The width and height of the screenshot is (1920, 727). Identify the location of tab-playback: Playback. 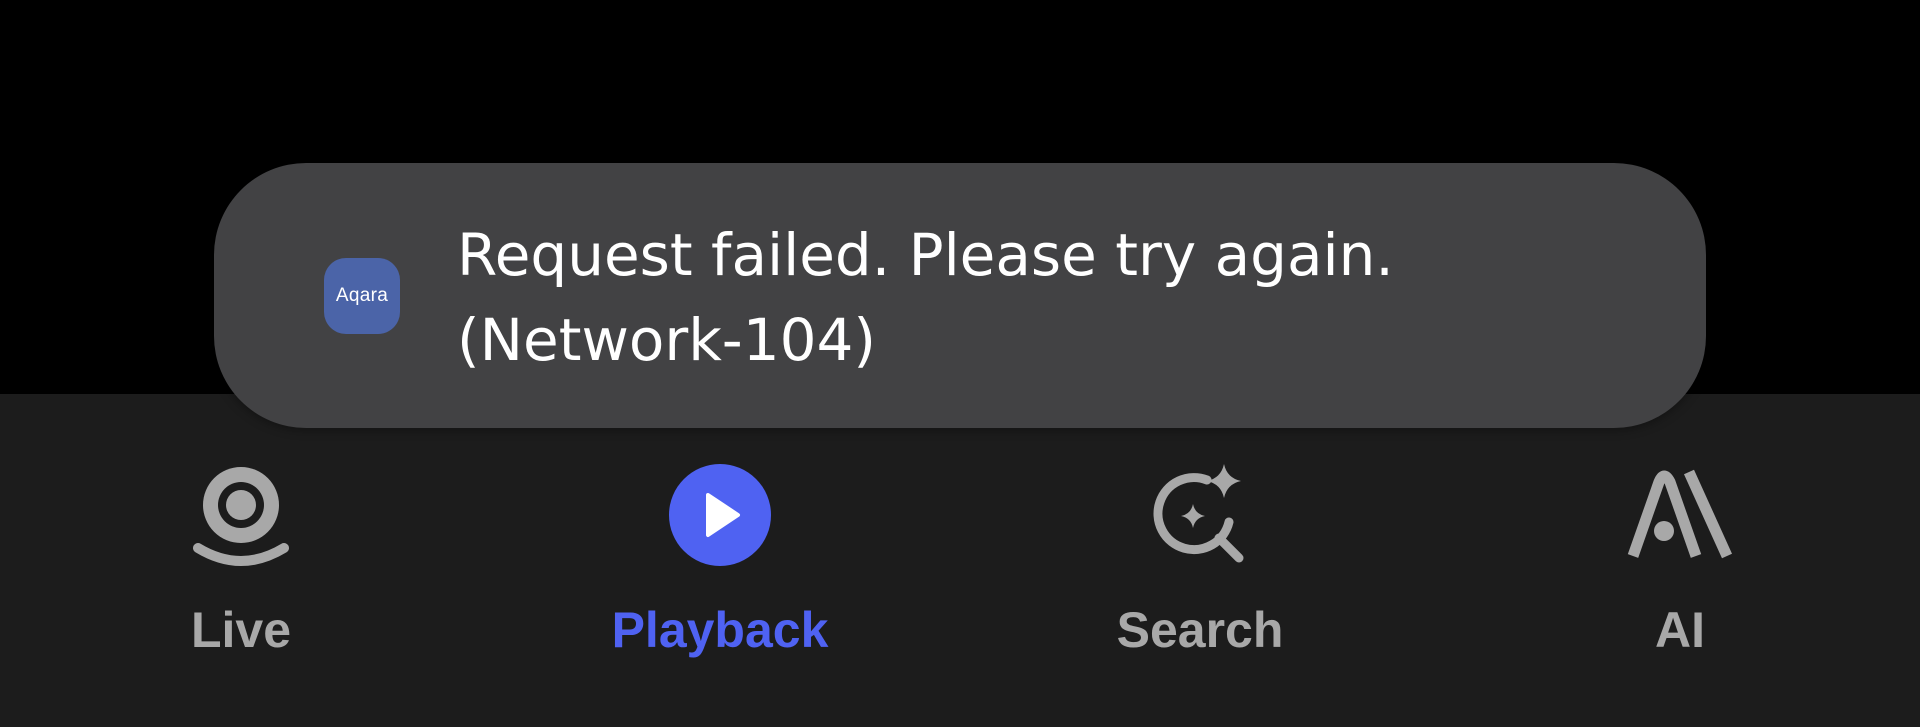
(720, 585).